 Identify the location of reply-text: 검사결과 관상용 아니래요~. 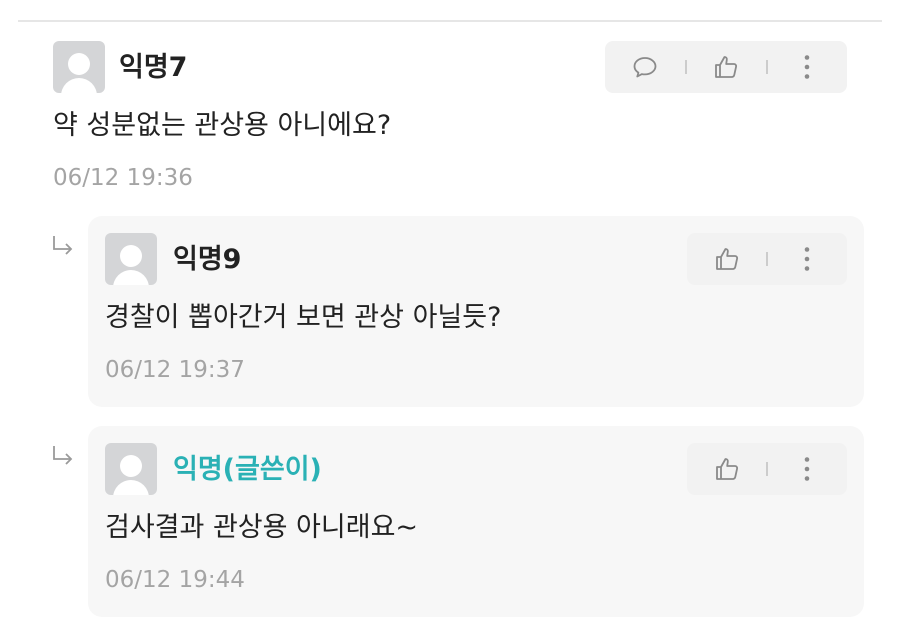
(262, 527).